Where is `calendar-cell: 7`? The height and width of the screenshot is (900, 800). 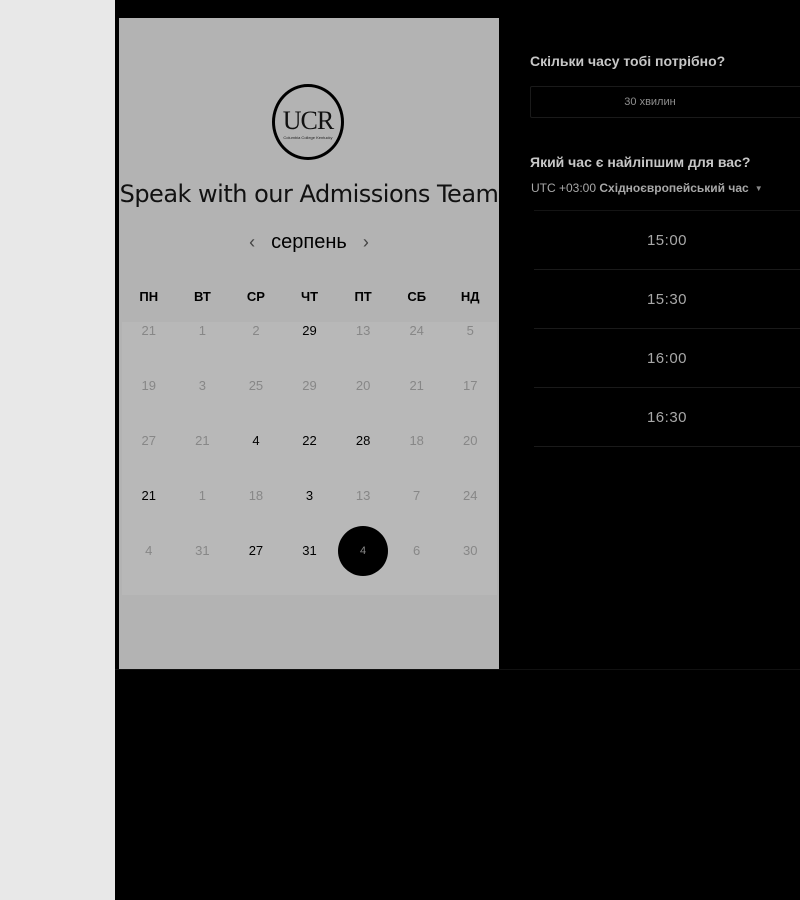 calendar-cell: 7 is located at coordinates (417, 495).